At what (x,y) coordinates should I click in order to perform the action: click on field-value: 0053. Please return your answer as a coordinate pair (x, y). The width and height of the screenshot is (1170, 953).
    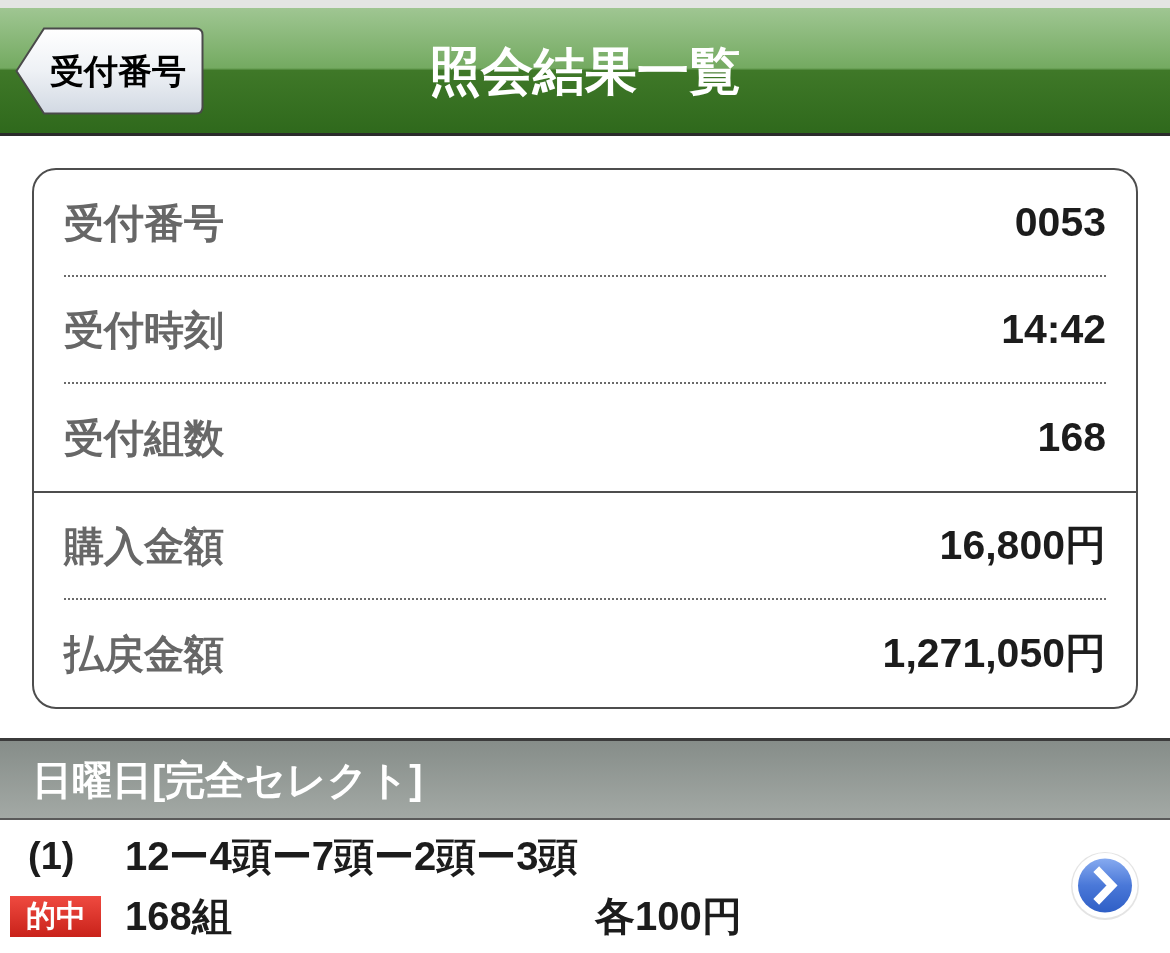
    Looking at the image, I should click on (1060, 222).